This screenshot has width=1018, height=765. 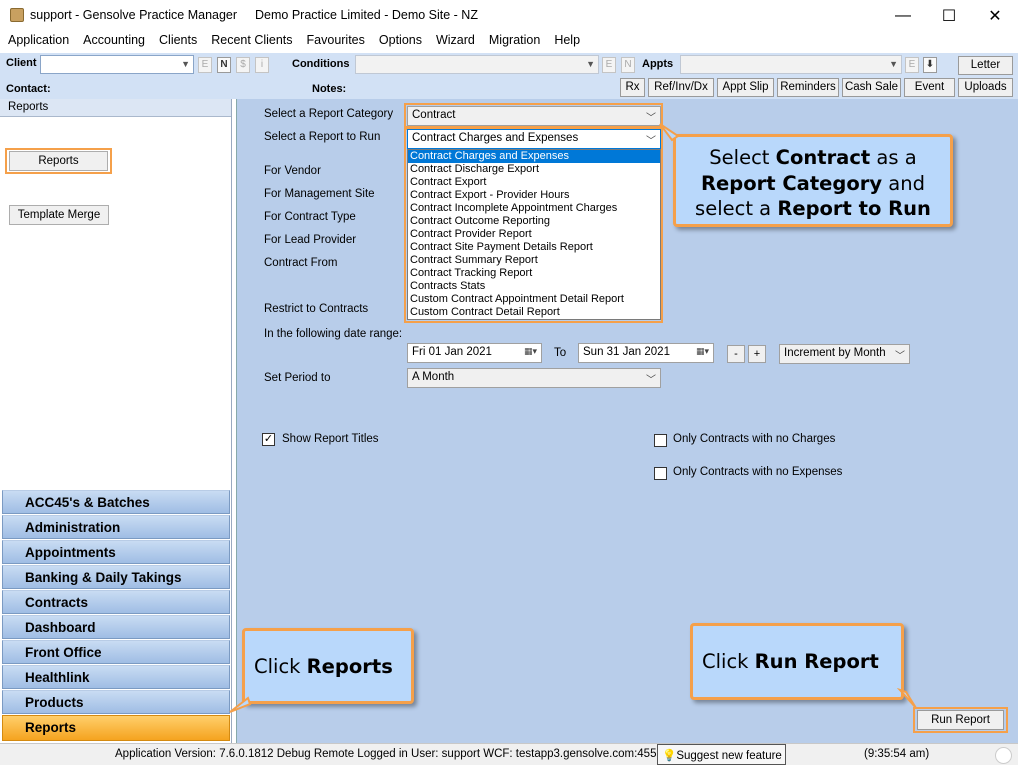 I want to click on conditions-label: Conditions, so click(x=321, y=64).